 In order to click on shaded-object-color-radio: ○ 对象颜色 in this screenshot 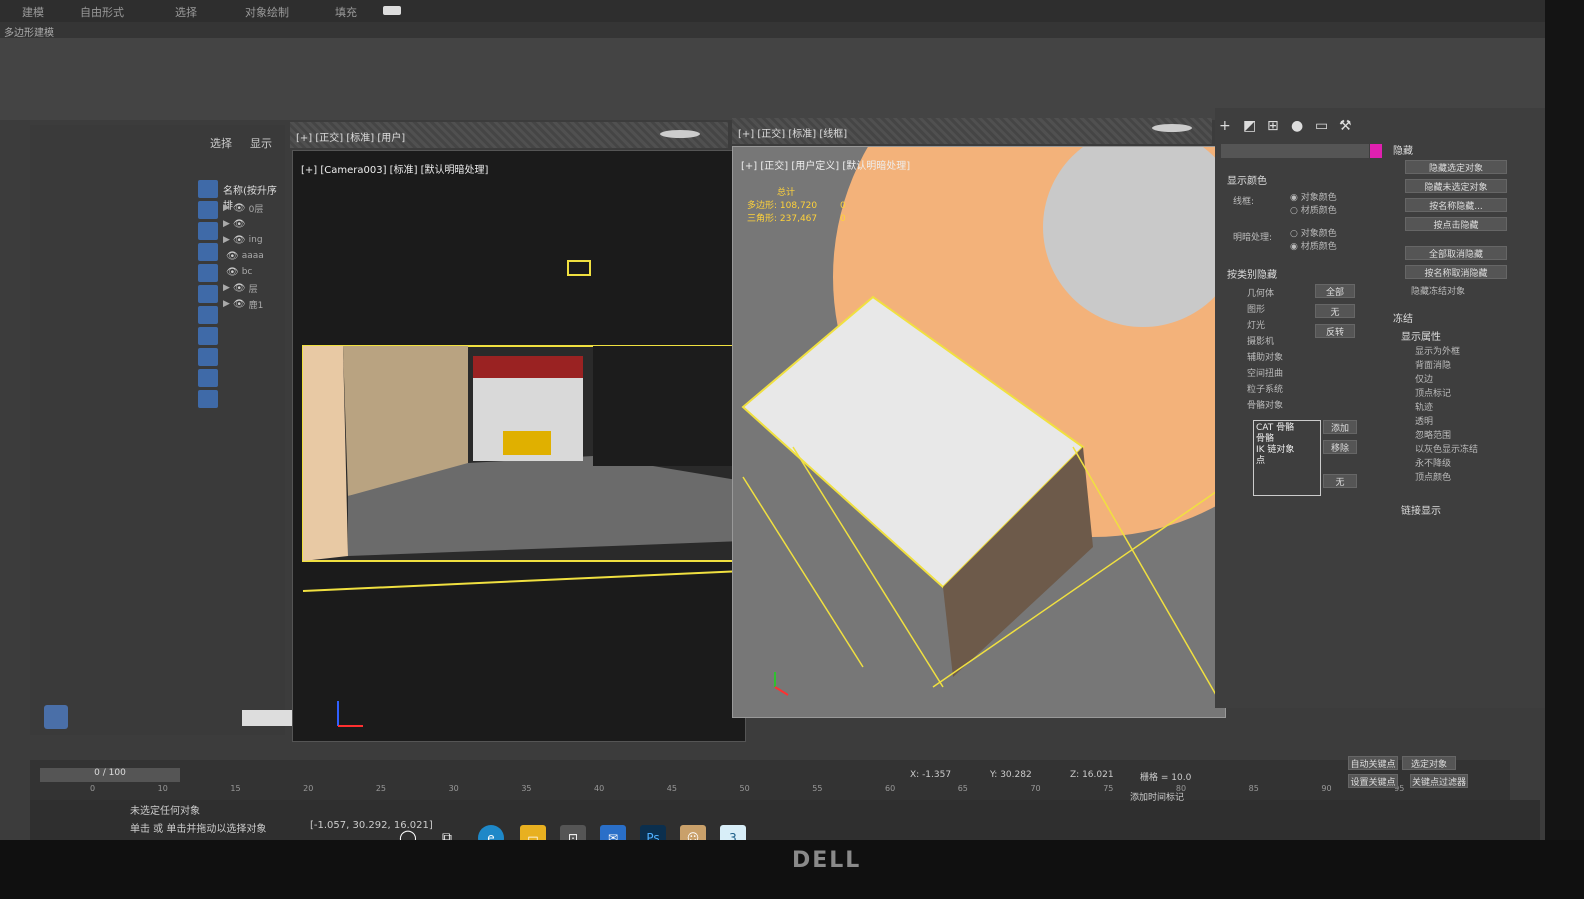, I will do `click(1313, 232)`.